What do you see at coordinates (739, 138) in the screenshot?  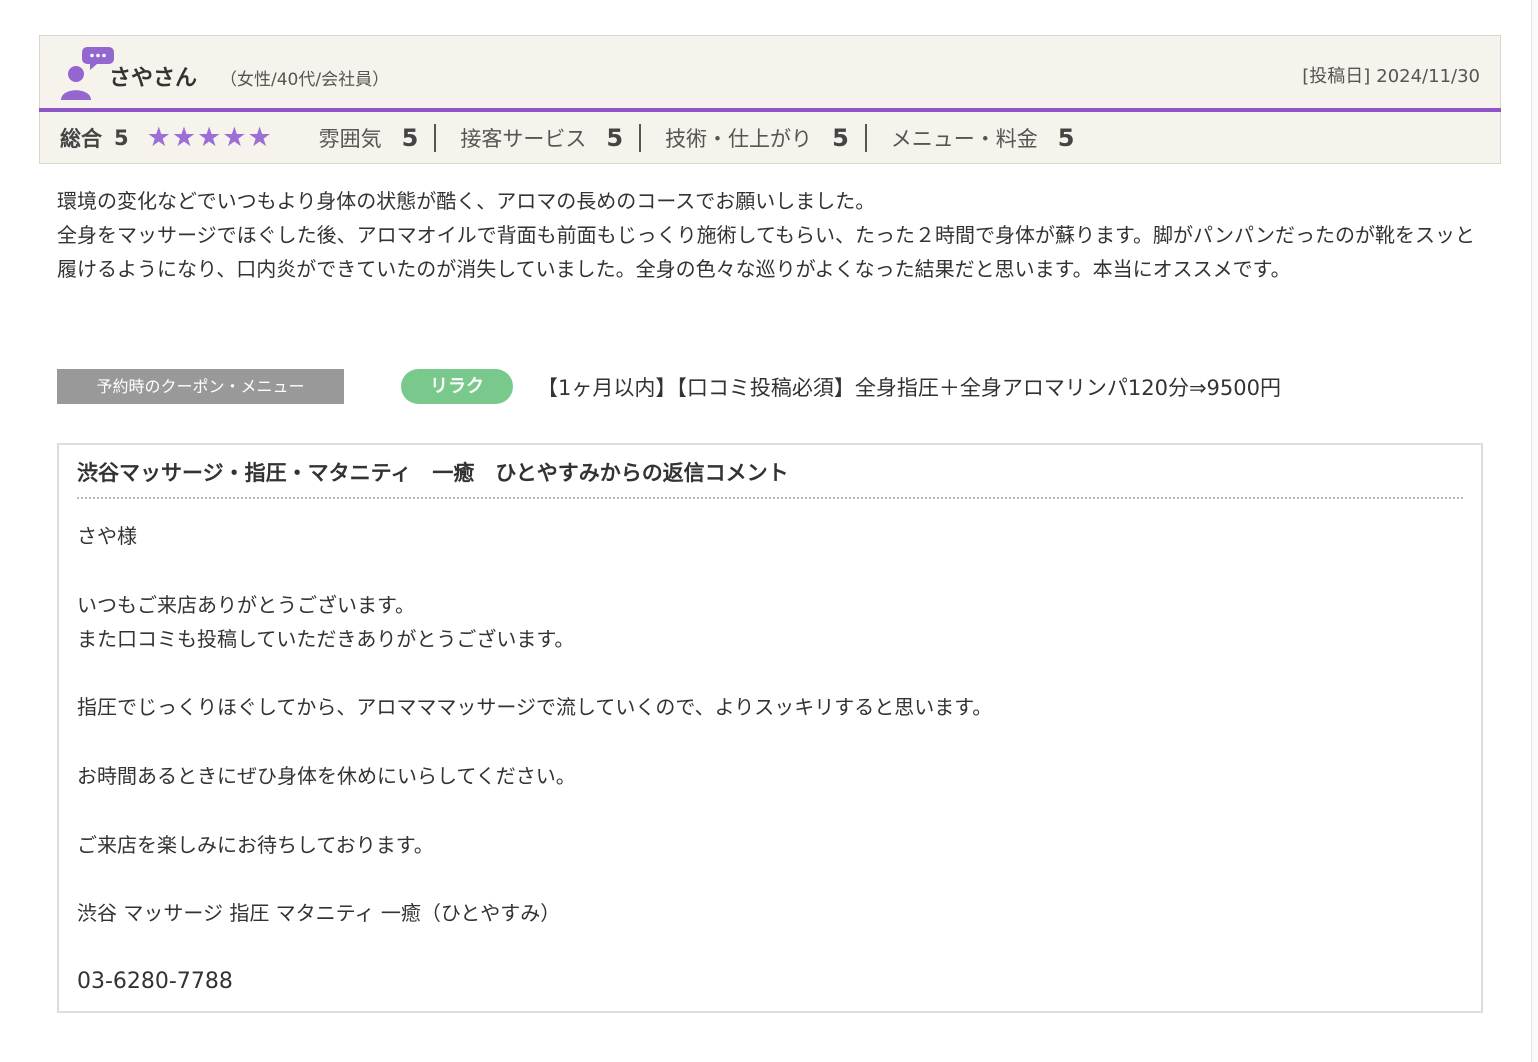 I see `rating-label: 技術・仕上がり` at bounding box center [739, 138].